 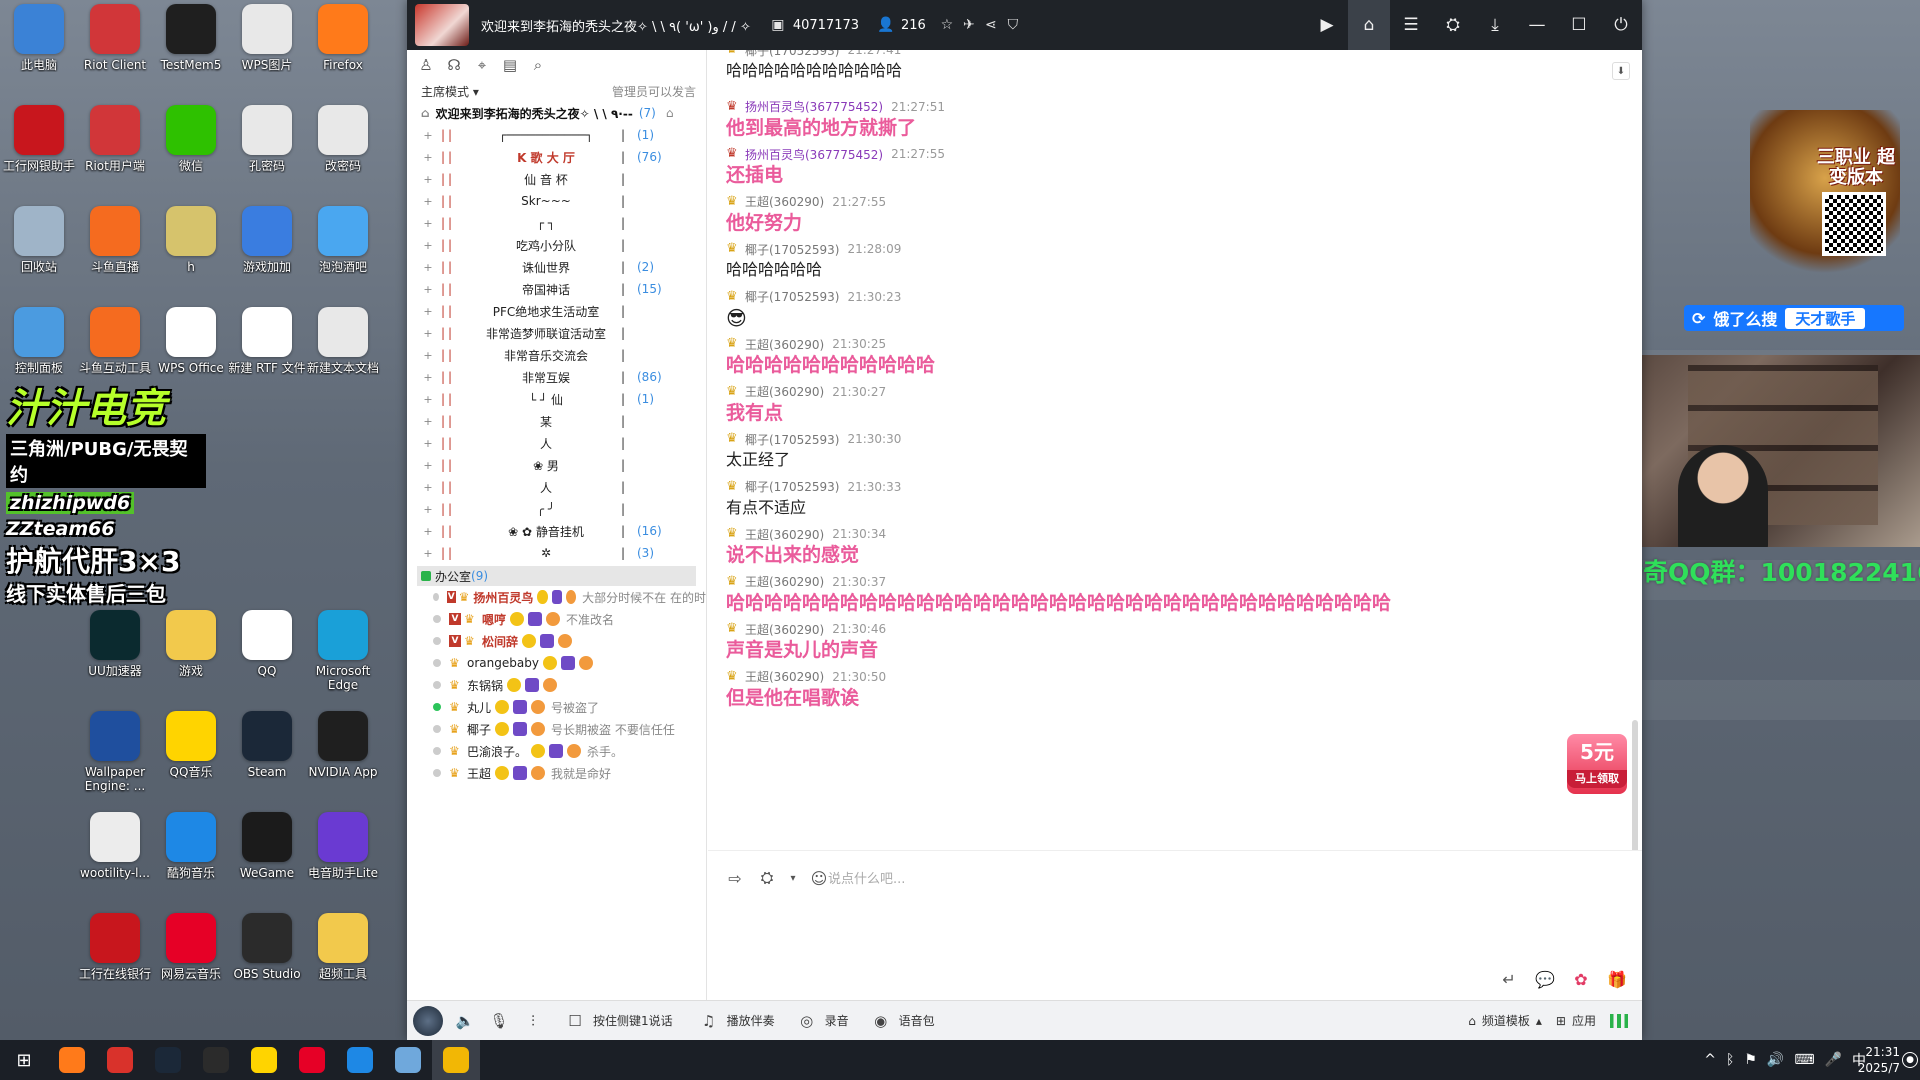 What do you see at coordinates (428, 1020) in the screenshot?
I see `my-avatar` at bounding box center [428, 1020].